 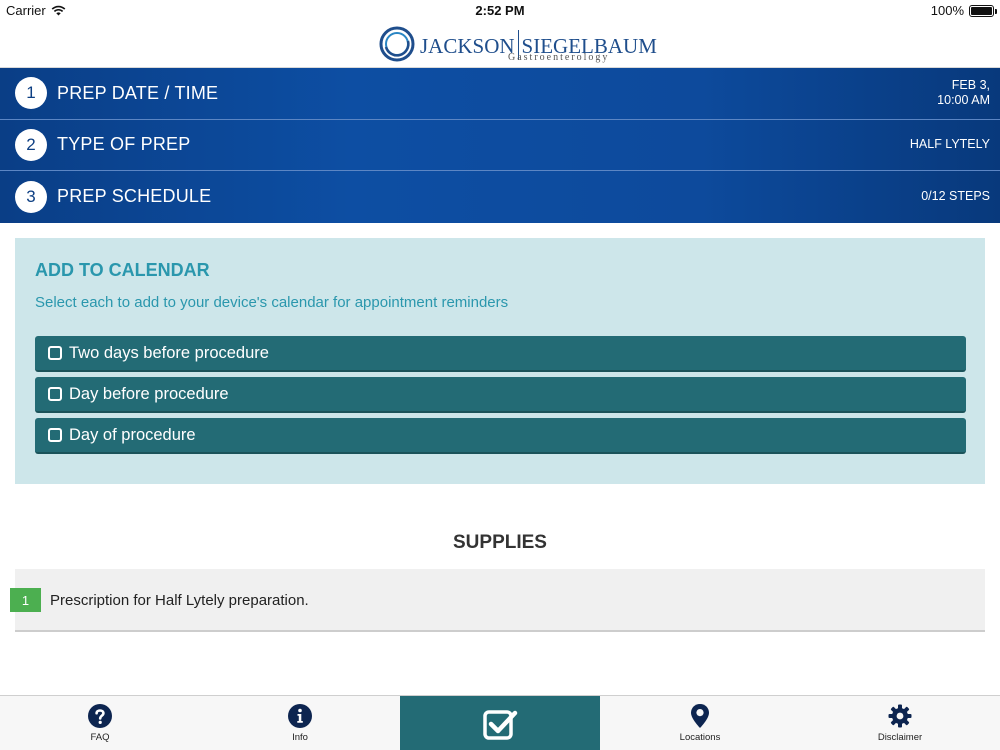 I want to click on info-icon, so click(x=300, y=716).